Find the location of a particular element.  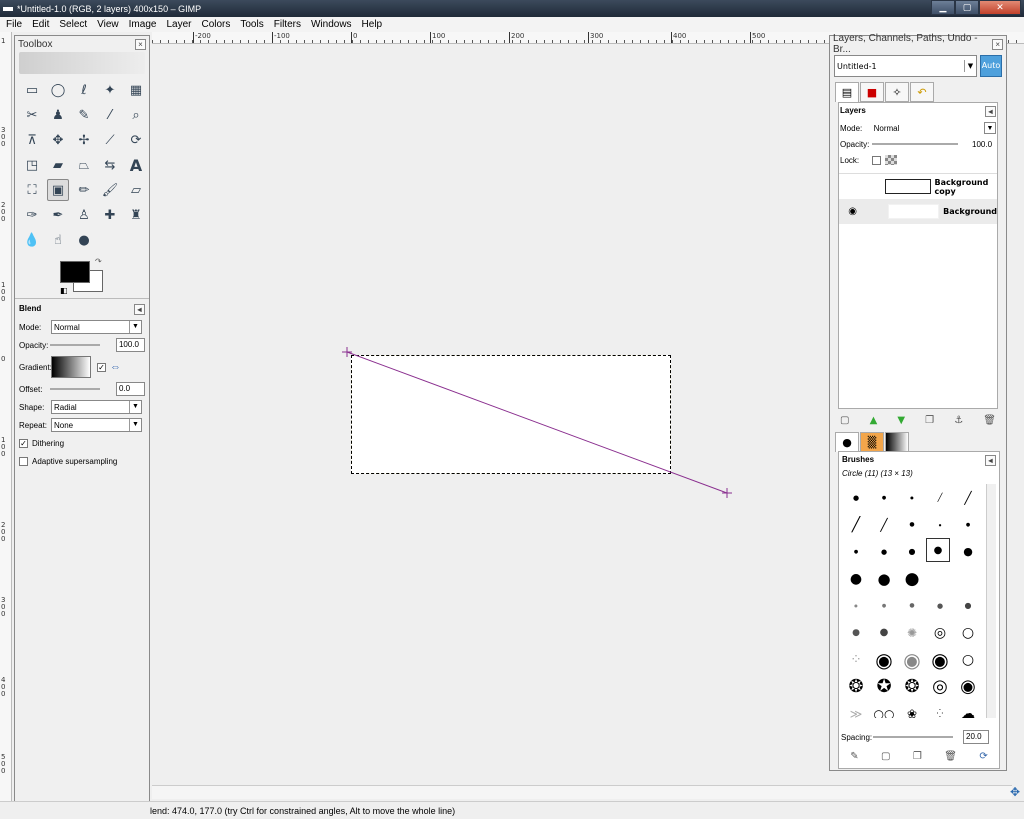

brush-item: ✪ is located at coordinates (884, 686).